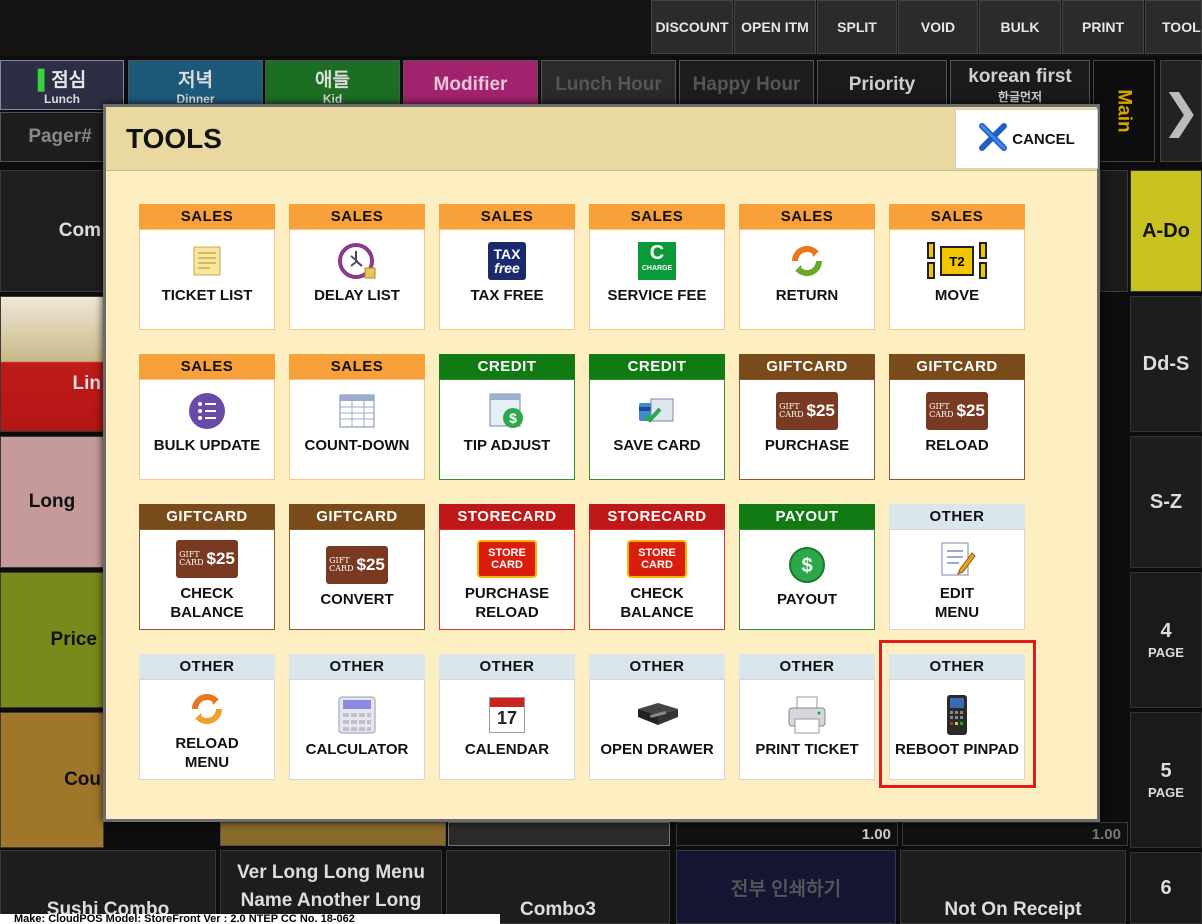 The height and width of the screenshot is (924, 1202). I want to click on tool-service-fee: SALES C CHARGE SERVICE FEE, so click(657, 267).